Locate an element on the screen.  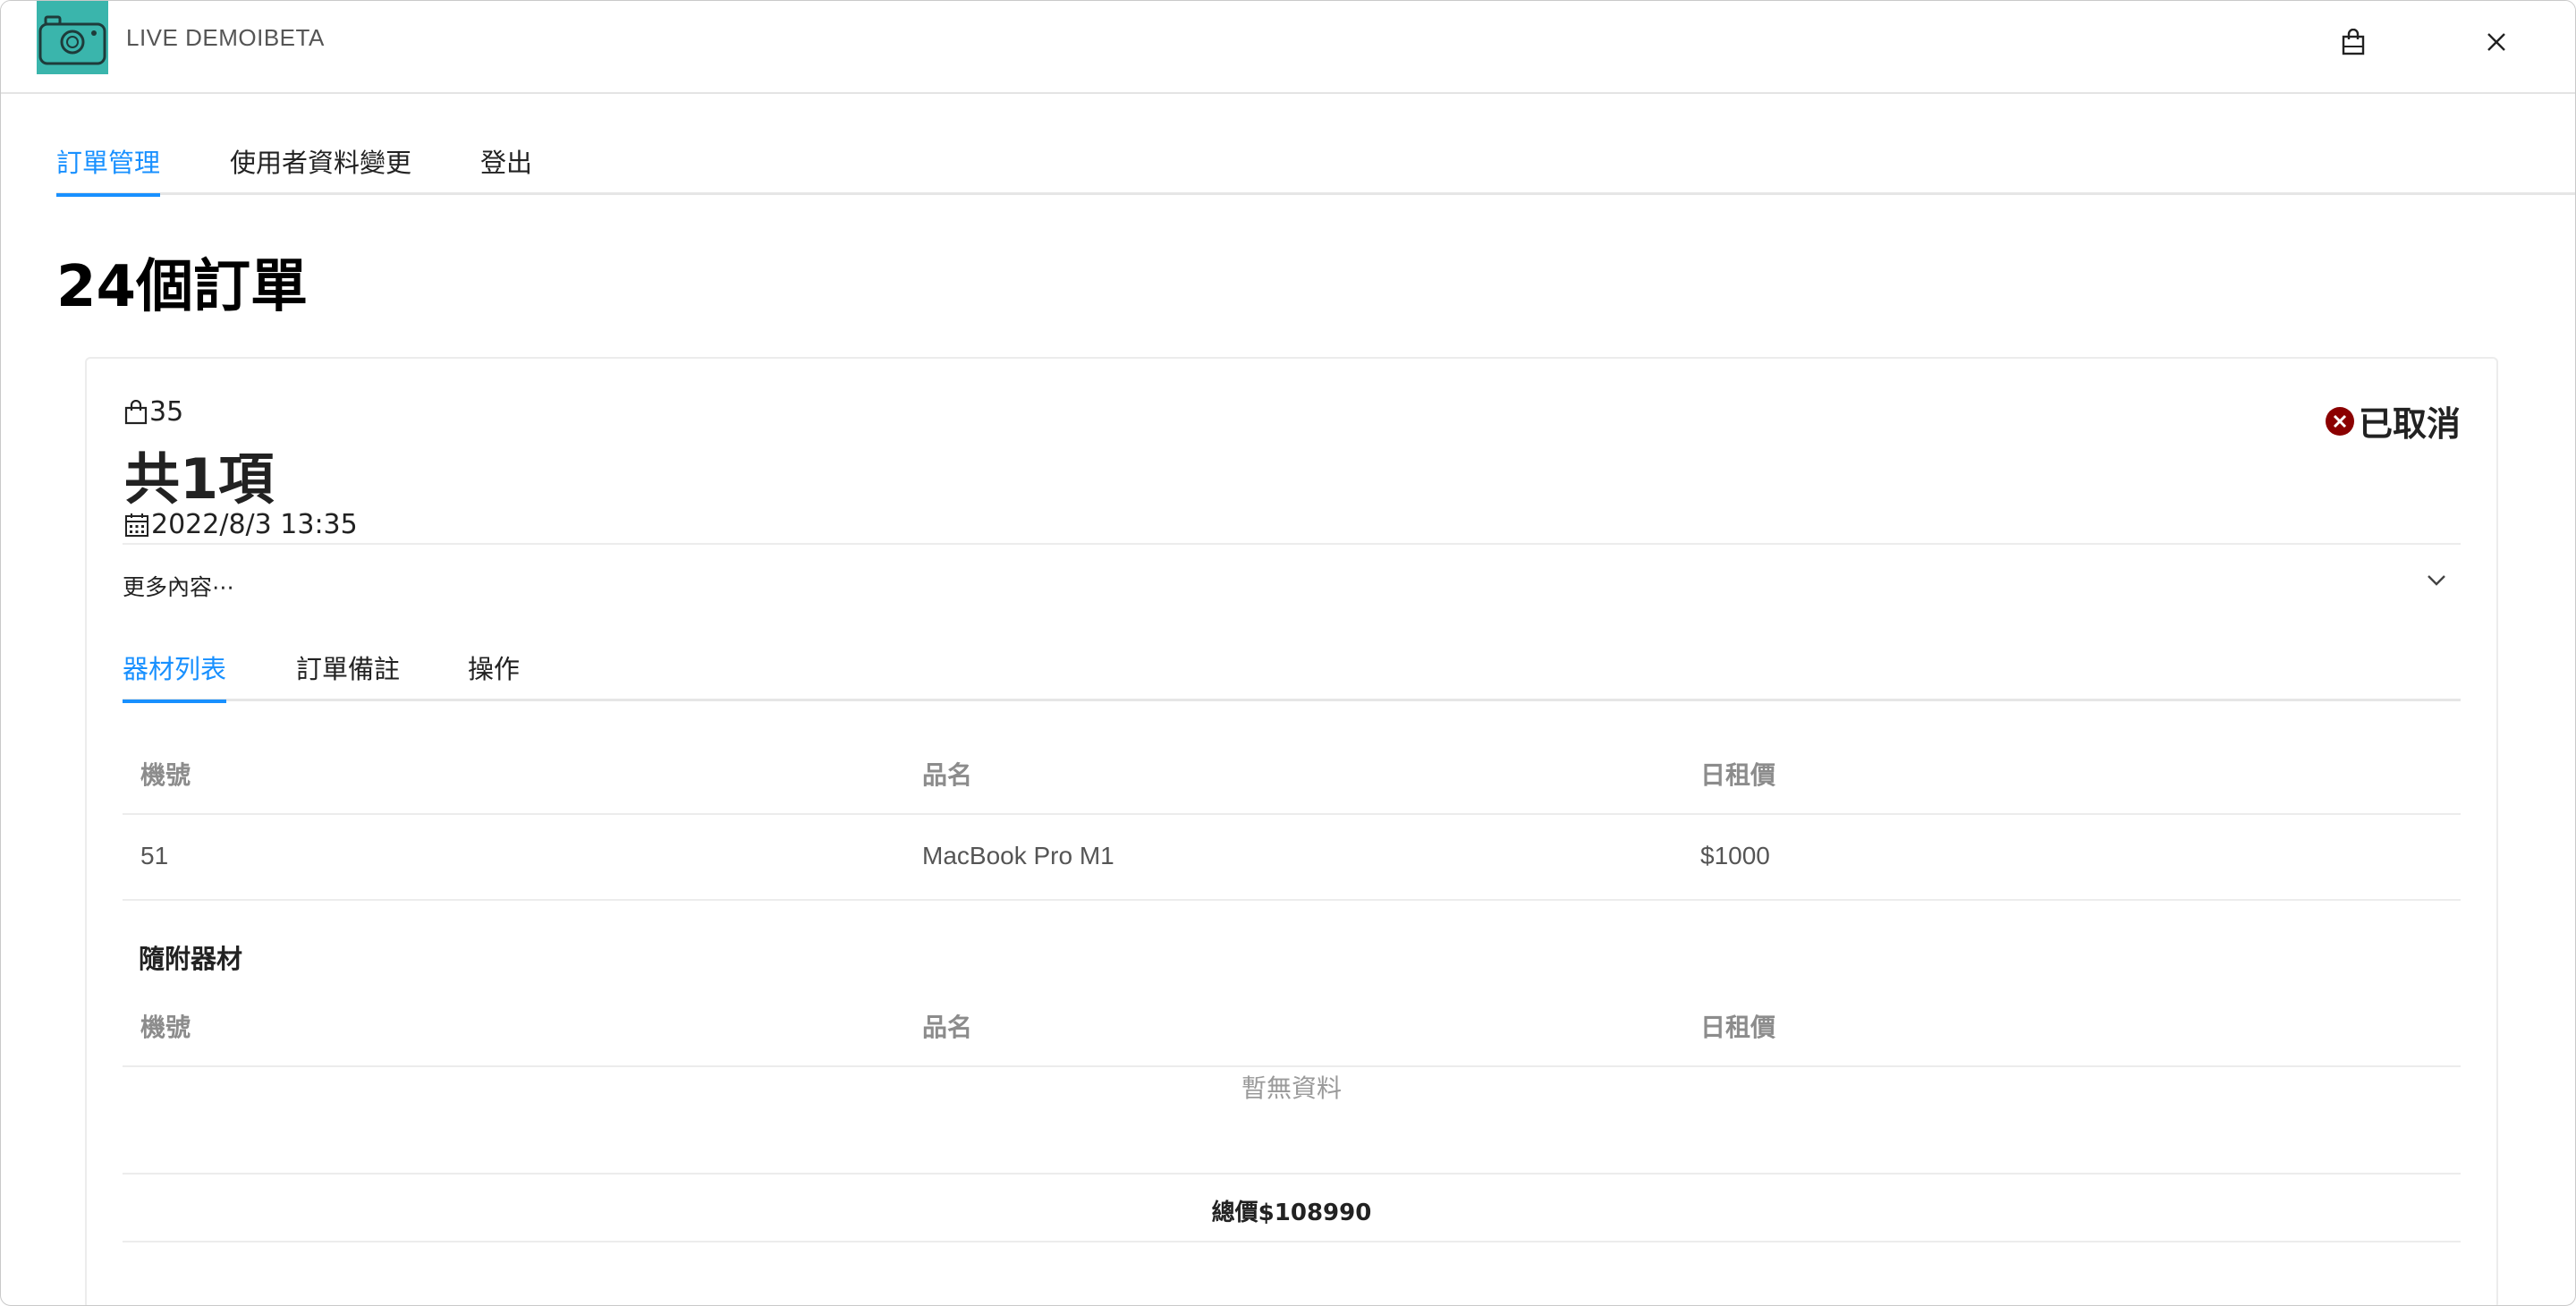
tab-order-management: 訂單管理 is located at coordinates (108, 169).